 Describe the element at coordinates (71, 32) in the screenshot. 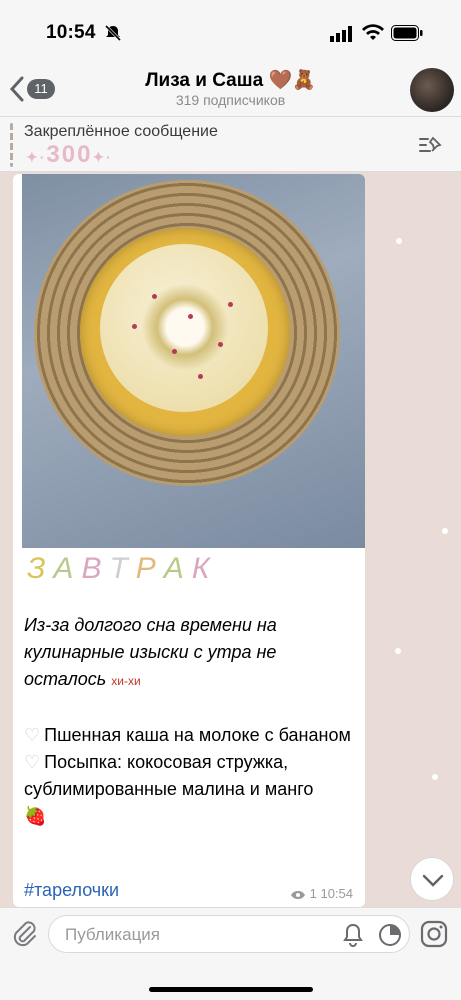

I see `status-time: 10:54` at that location.